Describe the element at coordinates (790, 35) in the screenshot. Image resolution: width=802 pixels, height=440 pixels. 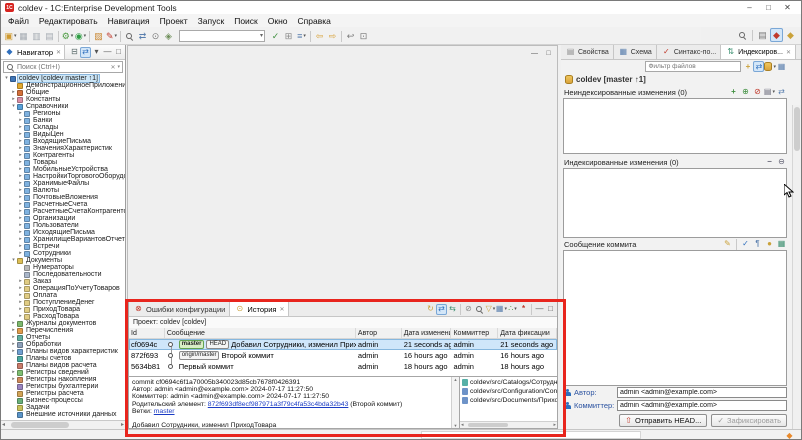
I see `perspective-git-icon: ◆` at that location.